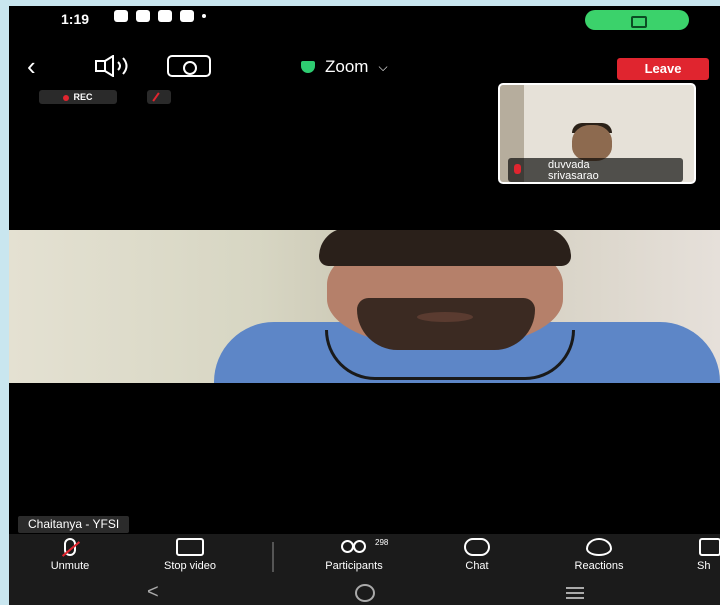 The width and height of the screenshot is (720, 605). What do you see at coordinates (663, 69) in the screenshot?
I see `leave-button: Leave` at bounding box center [663, 69].